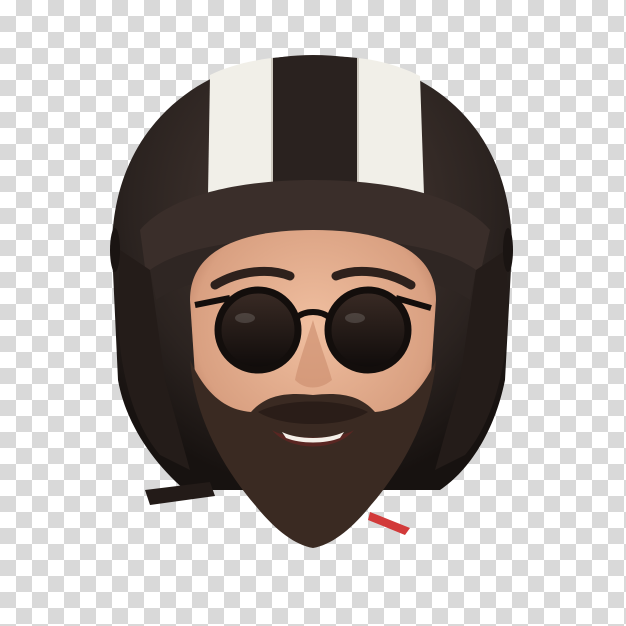 The image size is (626, 626). What do you see at coordinates (368, 330) in the screenshot?
I see `right-lens` at bounding box center [368, 330].